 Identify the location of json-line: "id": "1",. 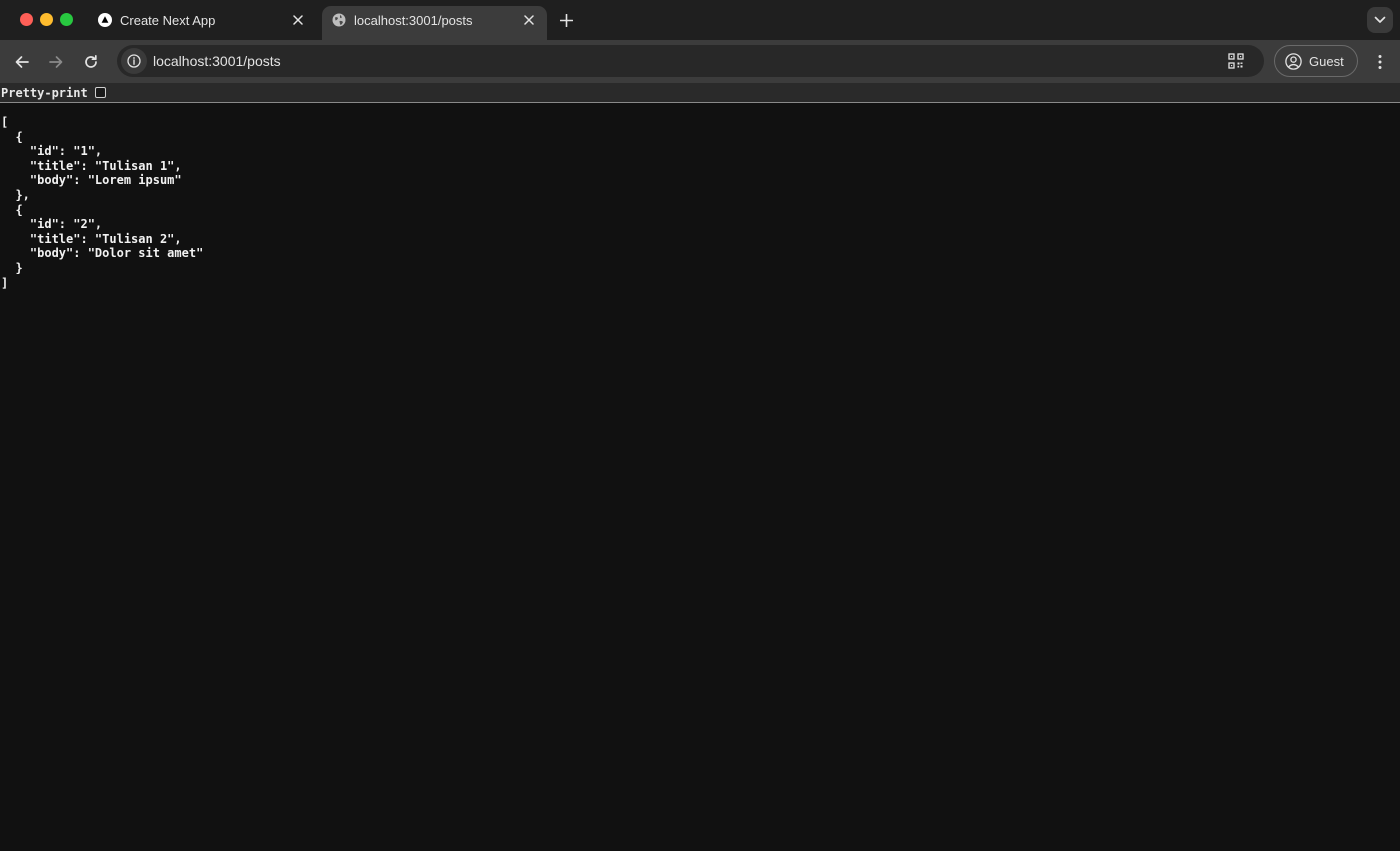
(52, 151).